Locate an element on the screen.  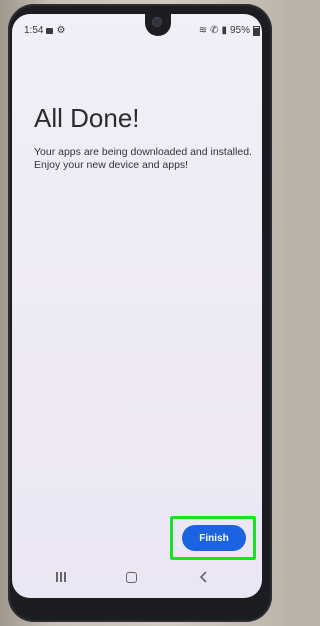
battery-icon is located at coordinates (256, 30).